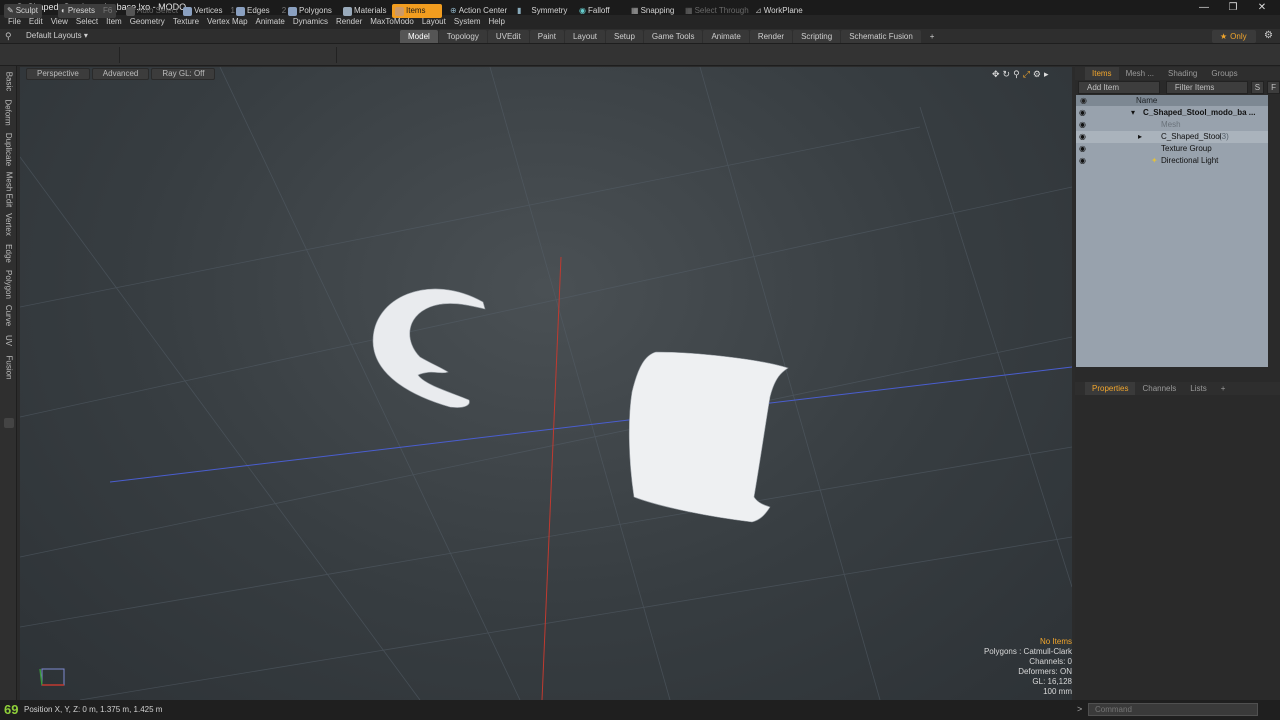 This screenshot has height=720, width=1280. Describe the element at coordinates (779, 11) in the screenshot. I see `workplane-button: ⊿ WorkPlane` at that location.